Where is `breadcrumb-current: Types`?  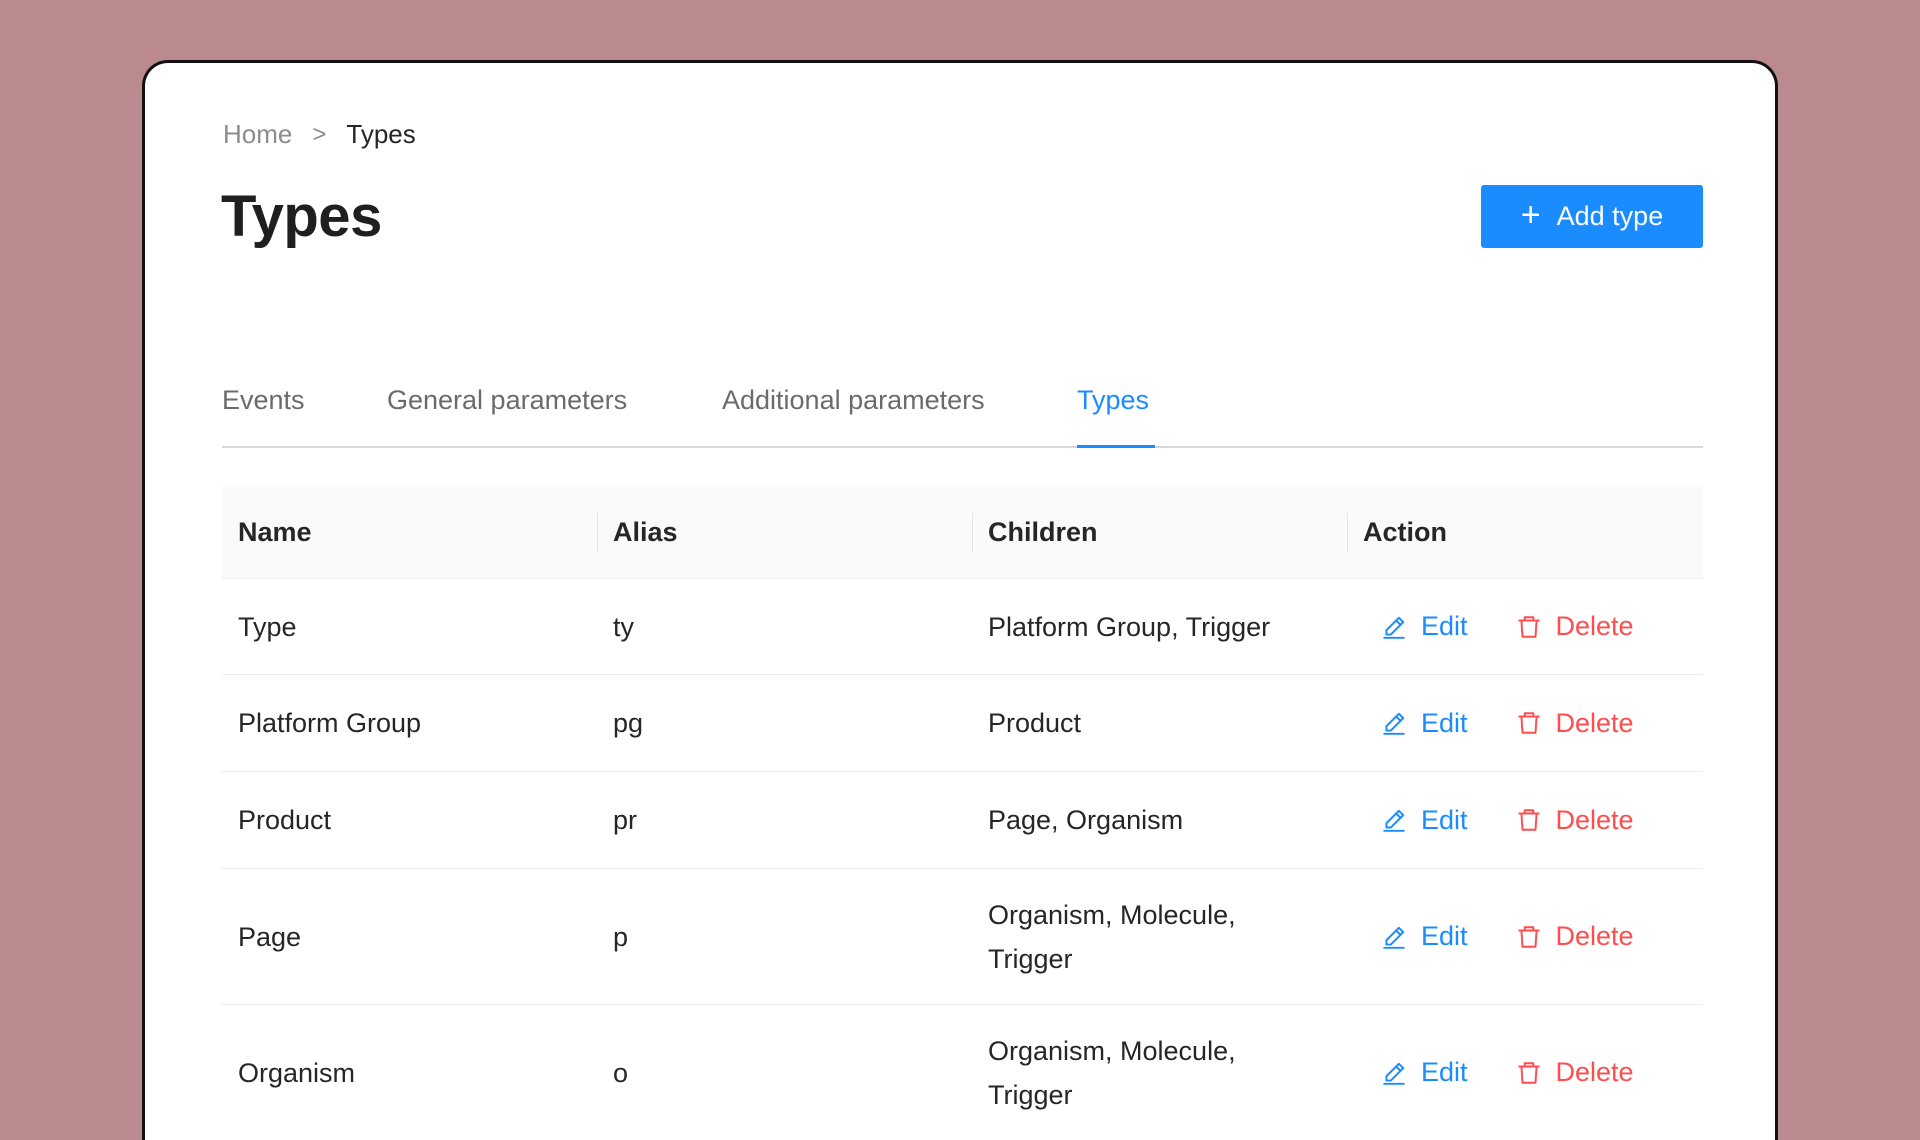 breadcrumb-current: Types is located at coordinates (381, 134).